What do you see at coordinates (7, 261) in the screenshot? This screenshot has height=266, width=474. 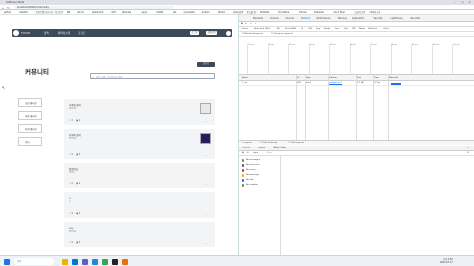 I see `windows-start-icon` at bounding box center [7, 261].